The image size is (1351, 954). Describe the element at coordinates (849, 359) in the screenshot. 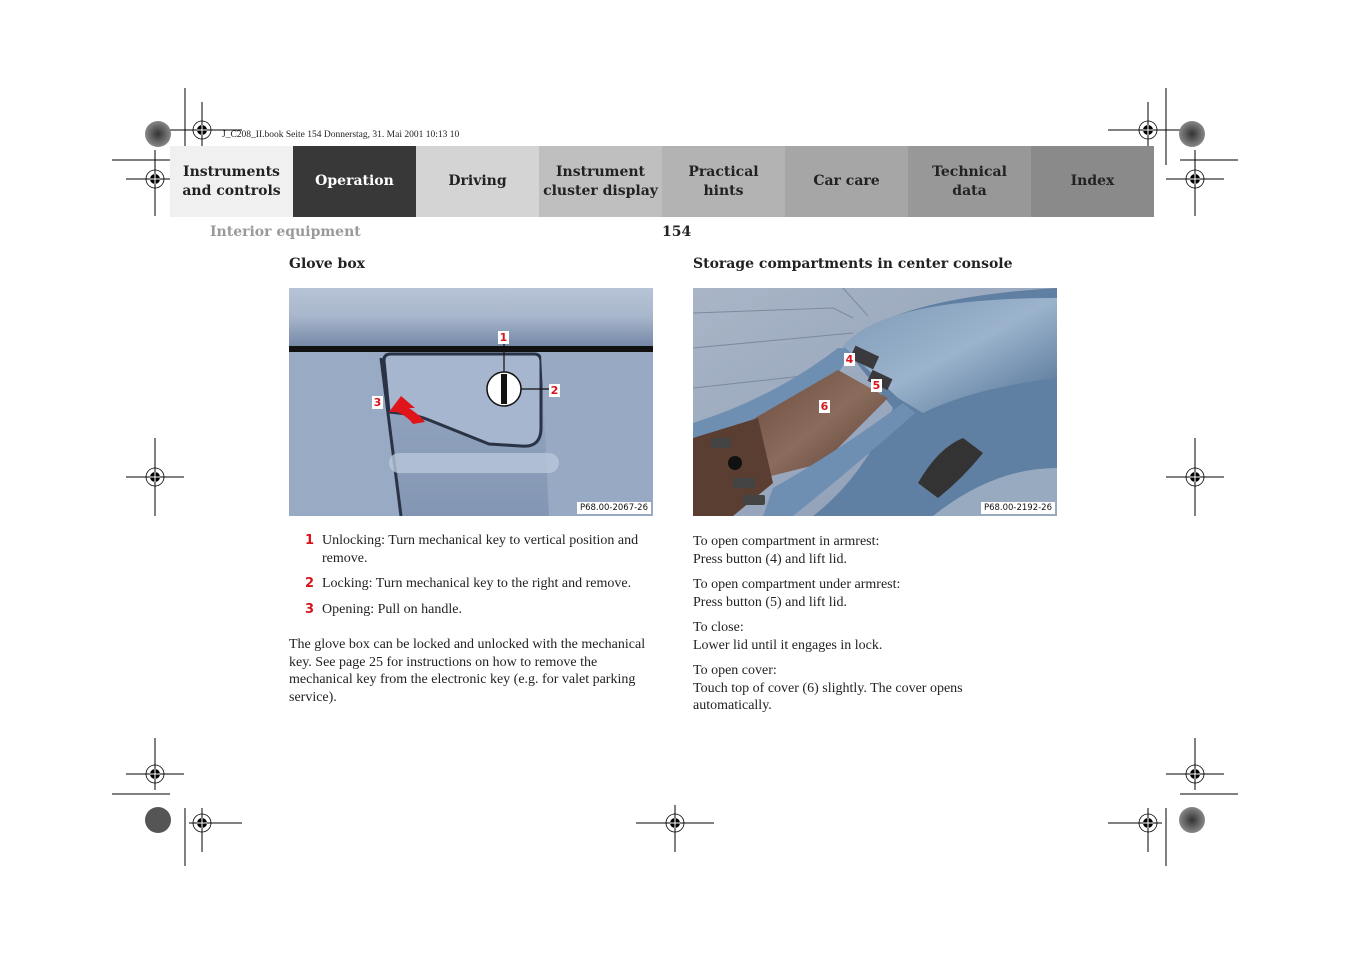

I see `callout-4: 4` at that location.